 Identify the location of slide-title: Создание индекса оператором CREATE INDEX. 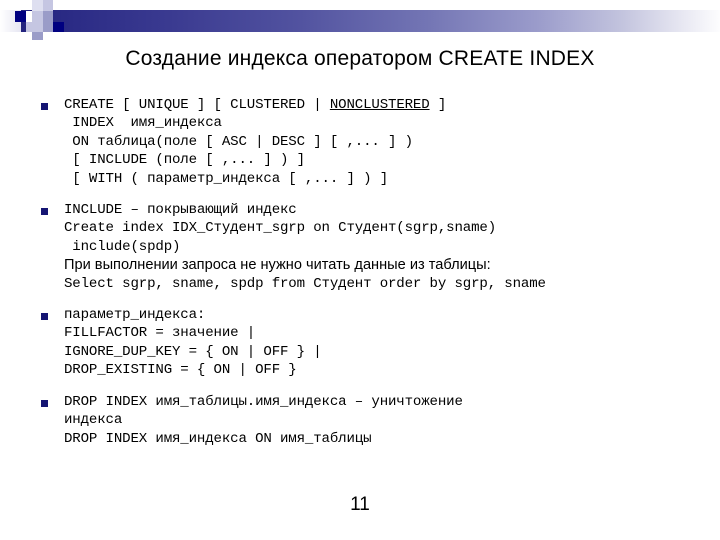
(360, 58).